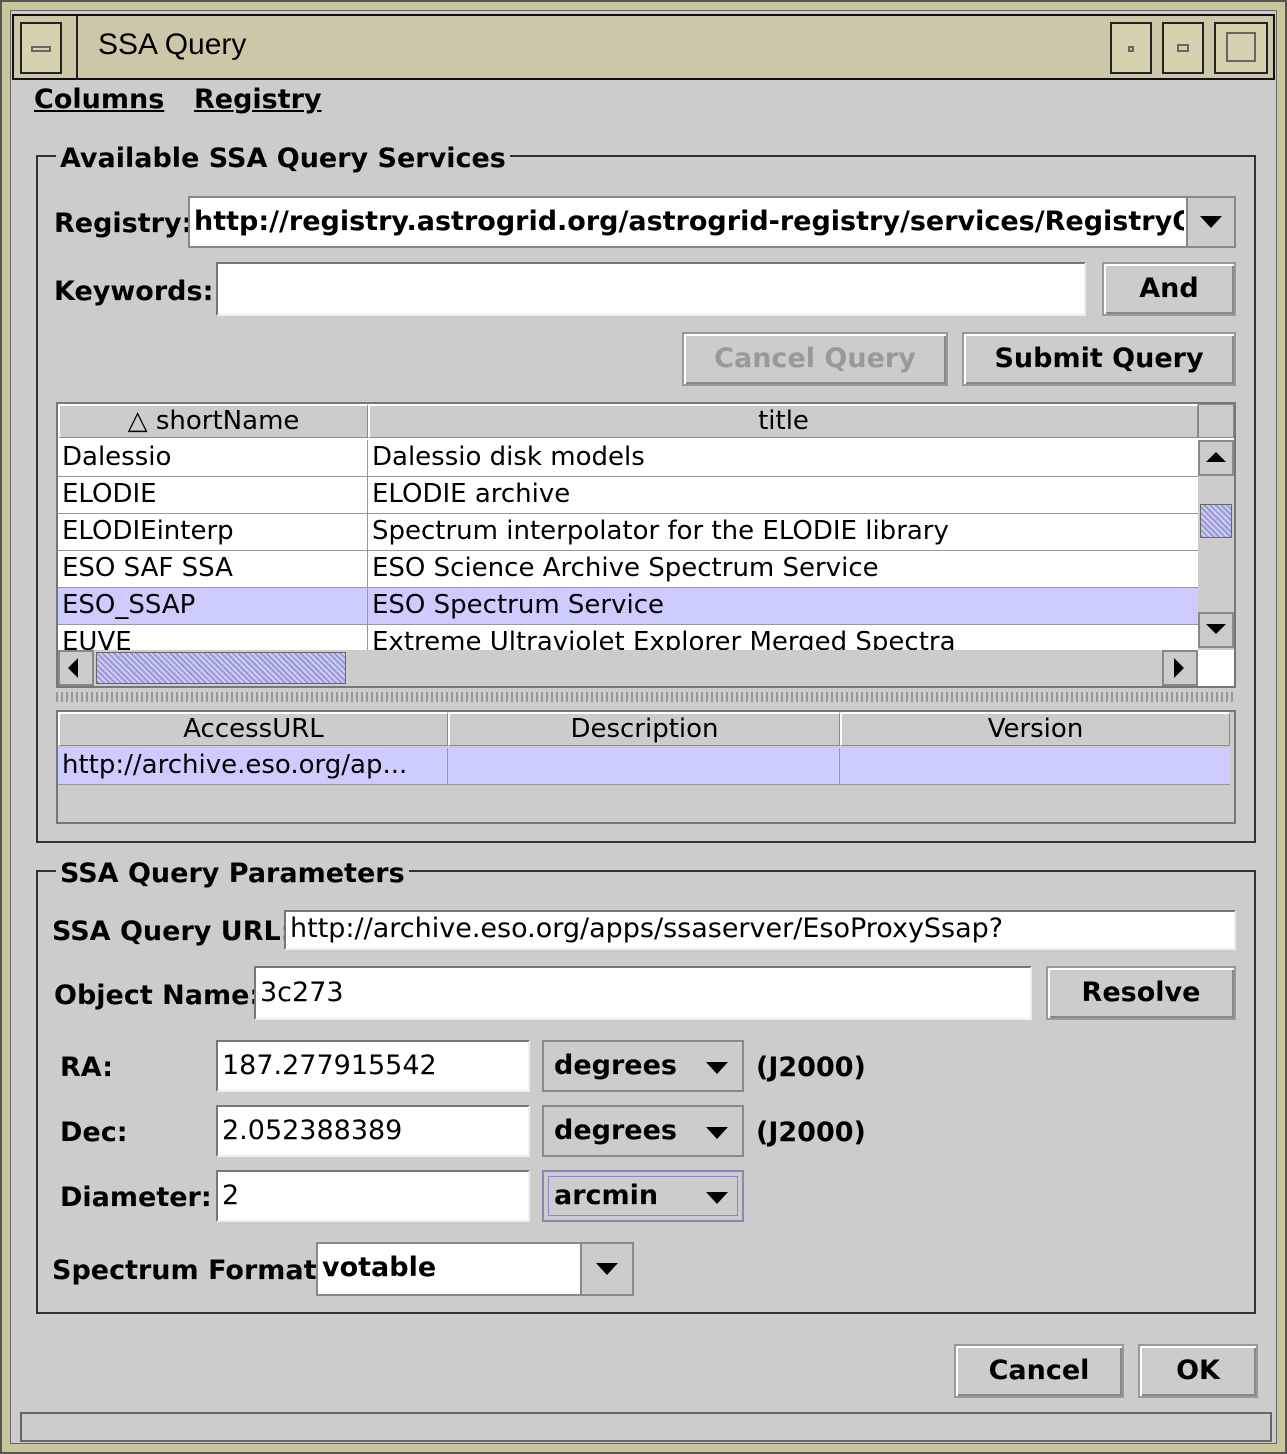  I want to click on object-name-label: Object Name:, so click(157, 995).